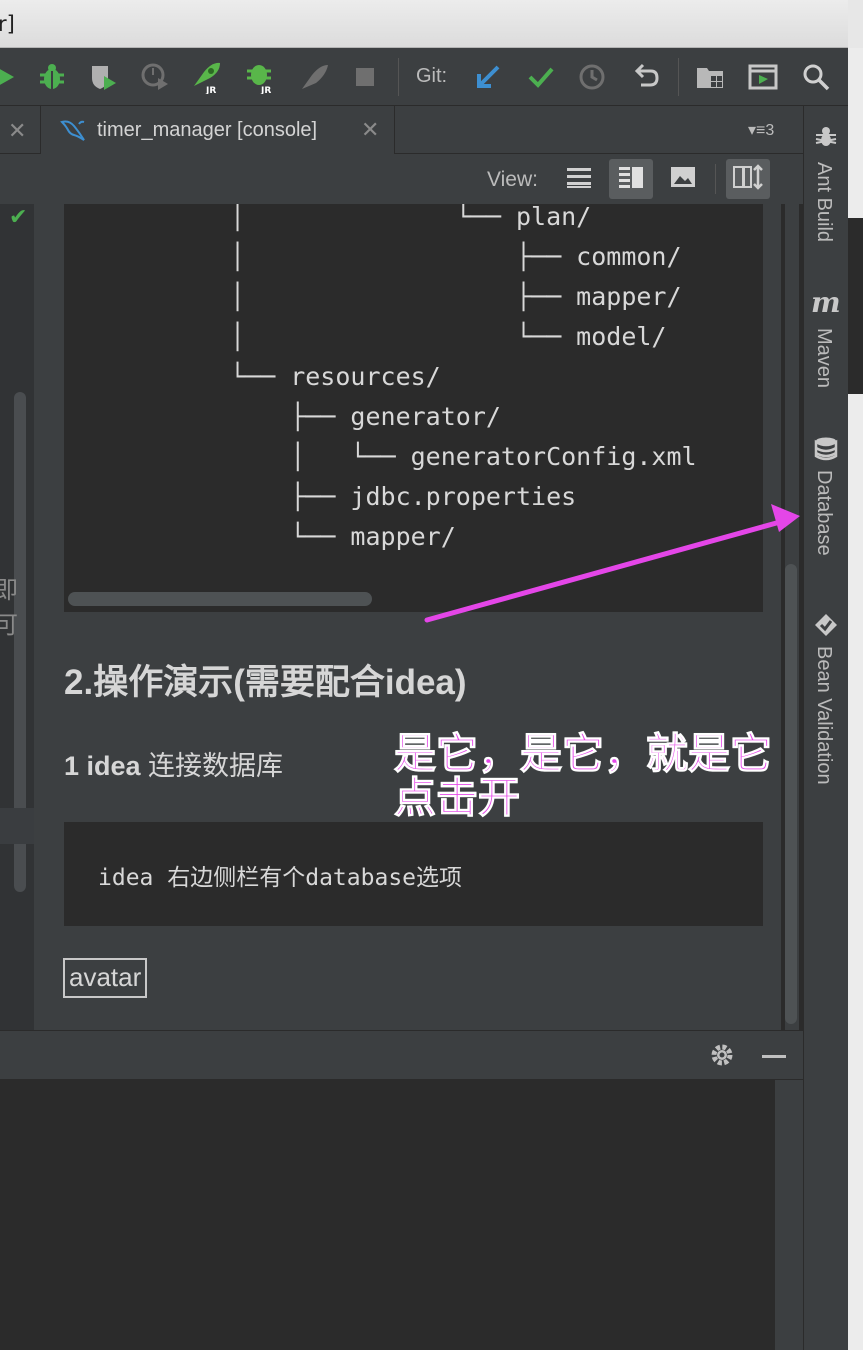  What do you see at coordinates (791, 794) in the screenshot?
I see `preview-scrollbar-thumb` at bounding box center [791, 794].